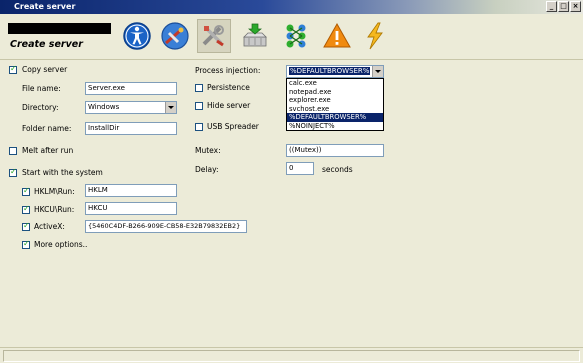 The height and width of the screenshot is (363, 583). Describe the element at coordinates (47, 128) in the screenshot. I see `folder-name-label: Folder name:` at that location.